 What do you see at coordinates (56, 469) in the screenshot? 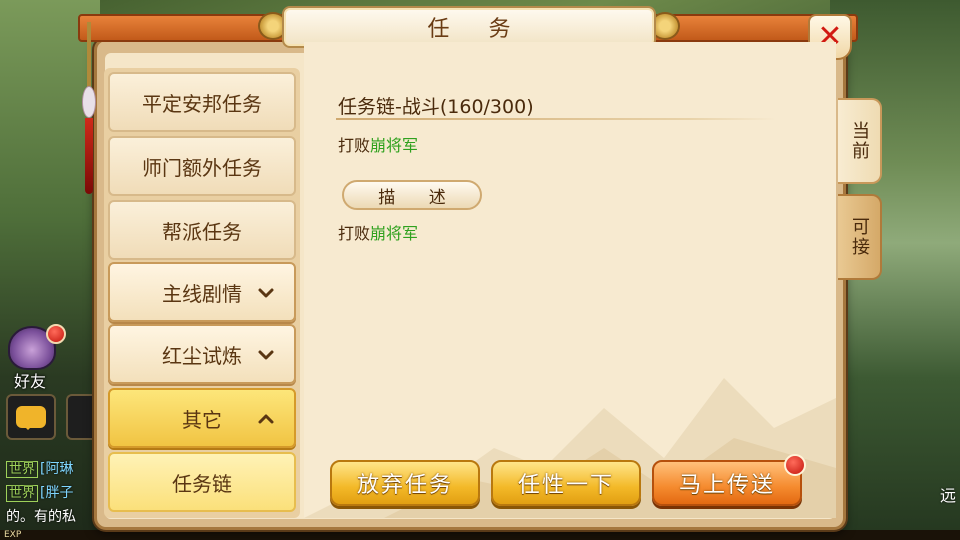
I see `chat-sender: [阿琳` at bounding box center [56, 469].